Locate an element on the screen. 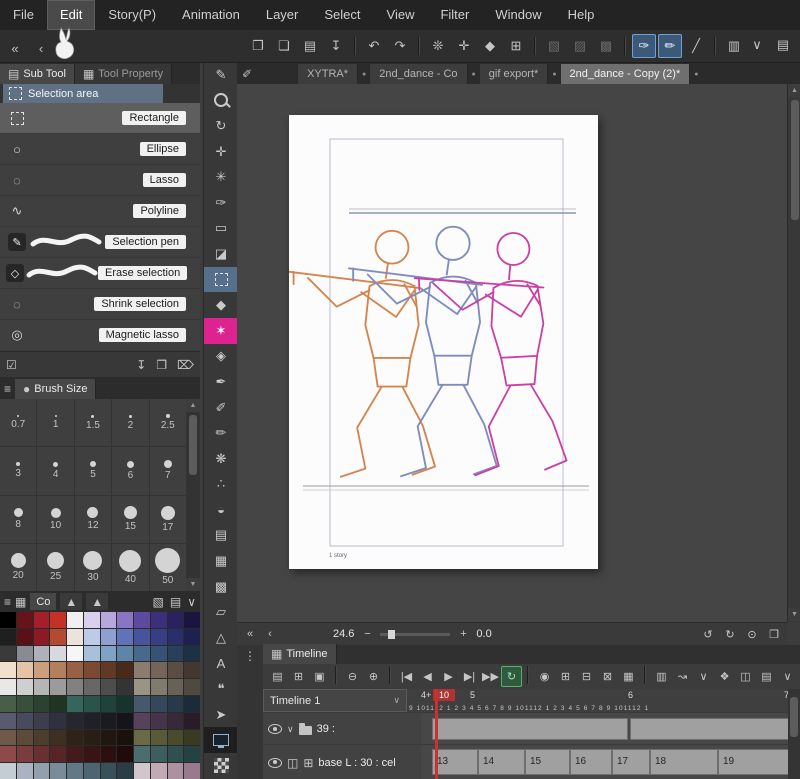 The width and height of the screenshot is (800, 779). brush-pen-tool: ✎ is located at coordinates (221, 75).